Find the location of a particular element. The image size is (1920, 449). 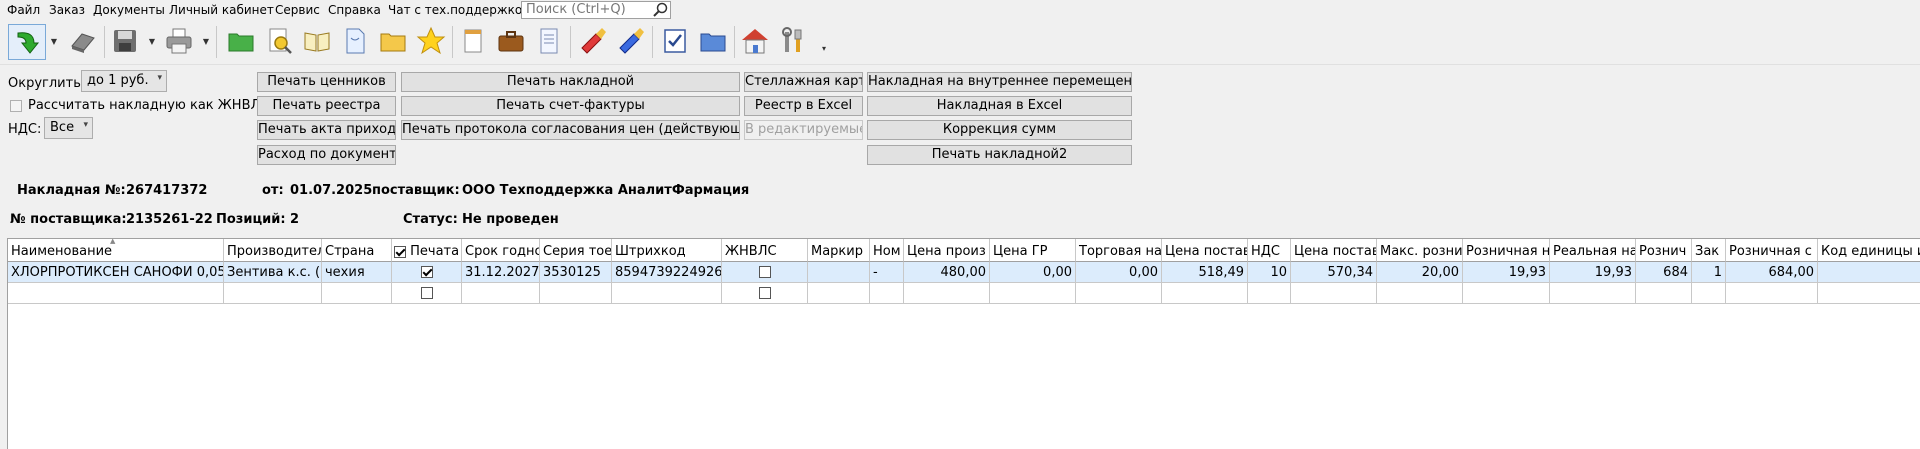

cell-nds is located at coordinates (1269, 293).